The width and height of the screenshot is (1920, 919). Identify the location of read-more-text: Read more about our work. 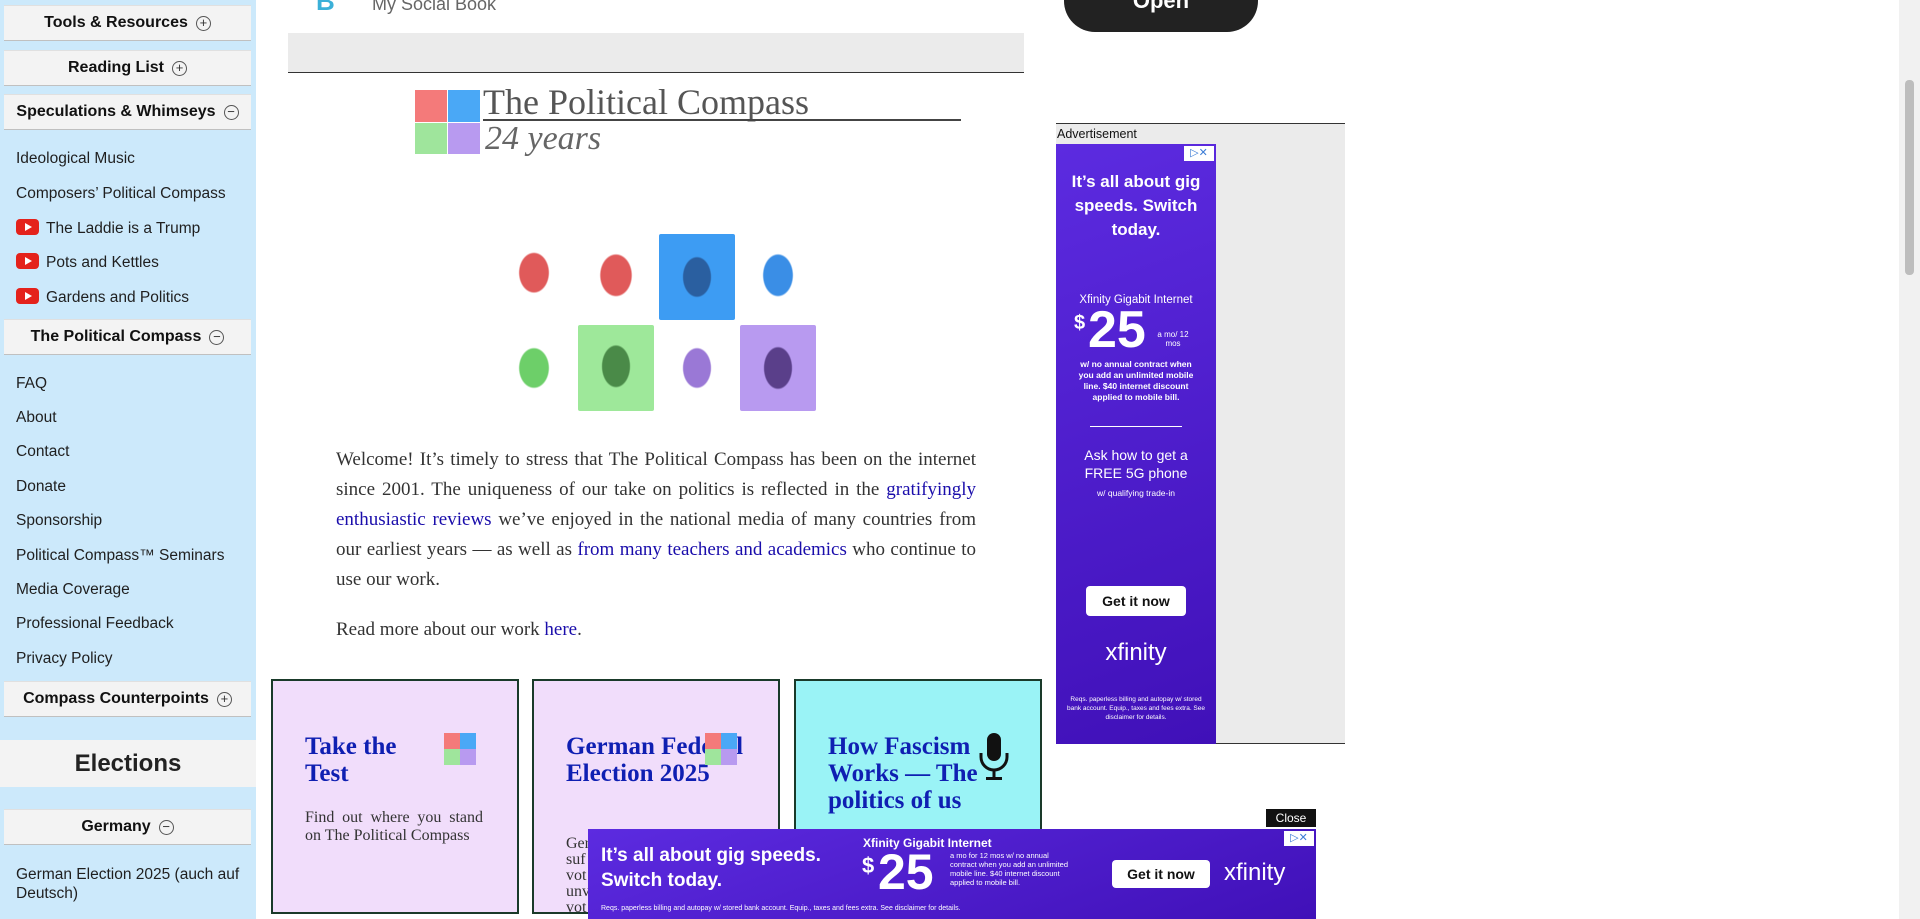
(440, 629).